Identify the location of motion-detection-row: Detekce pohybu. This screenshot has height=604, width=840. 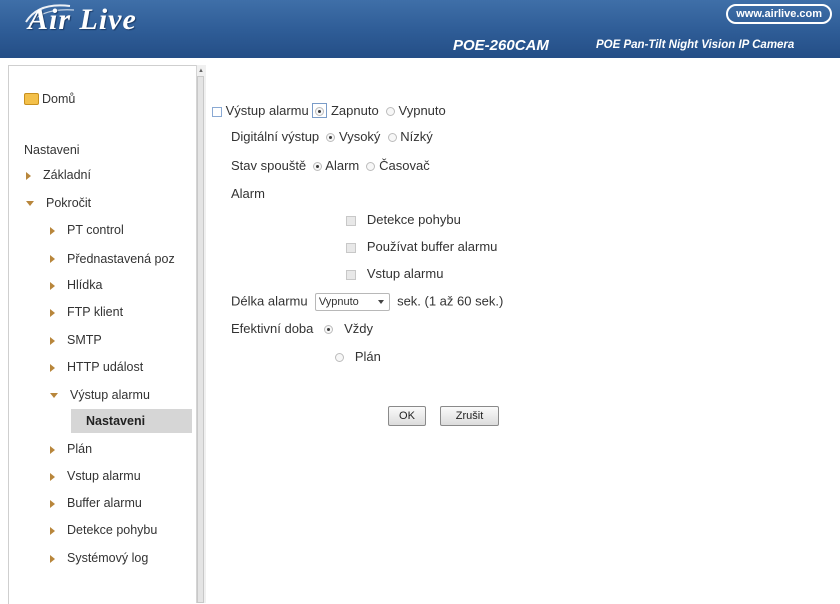
(403, 219).